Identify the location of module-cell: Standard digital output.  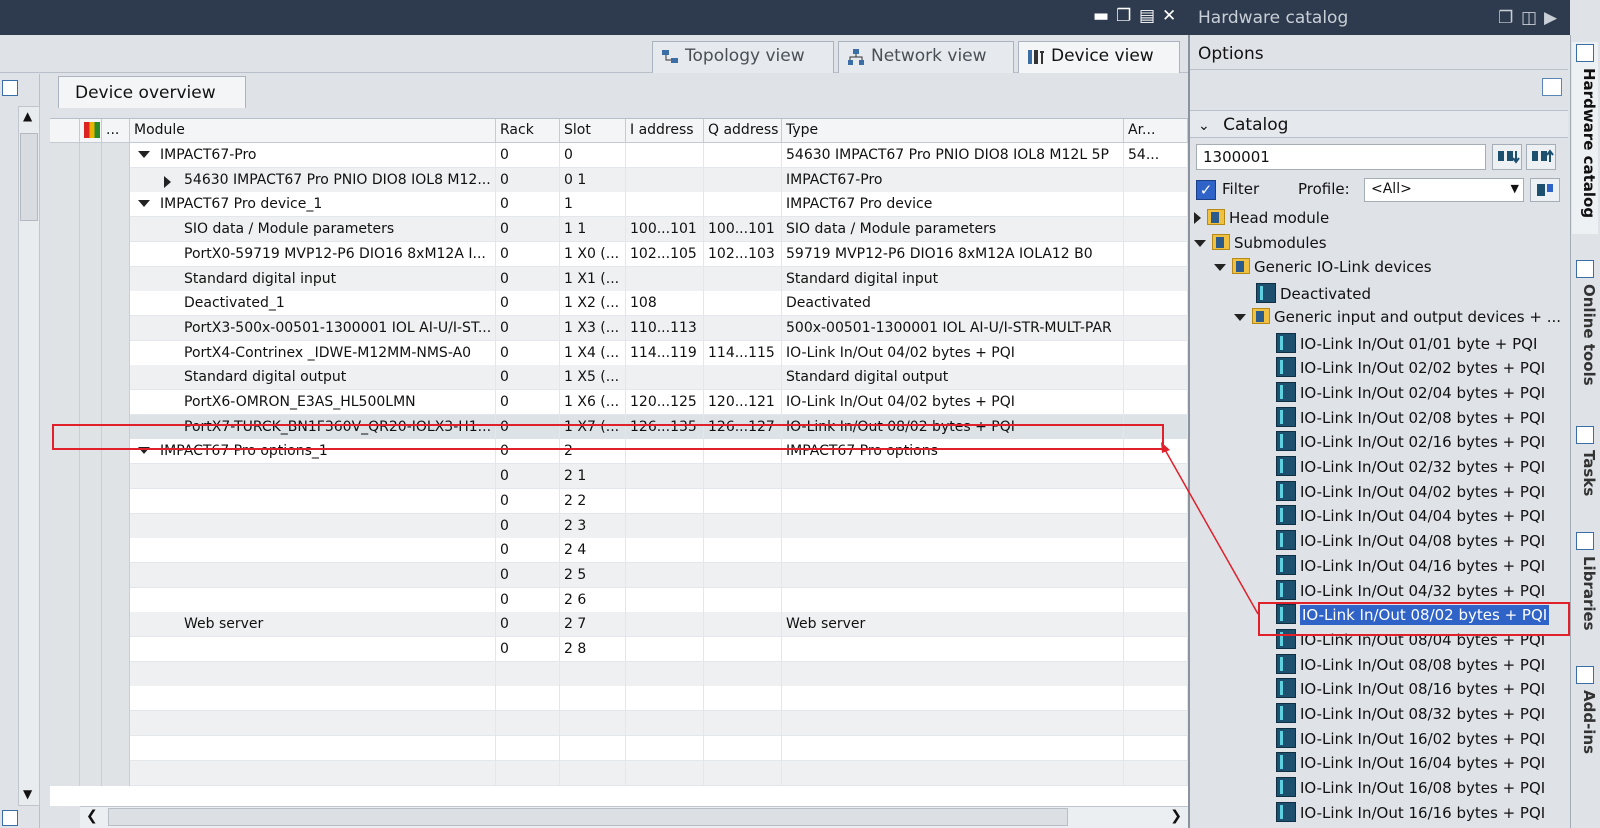
(313, 378).